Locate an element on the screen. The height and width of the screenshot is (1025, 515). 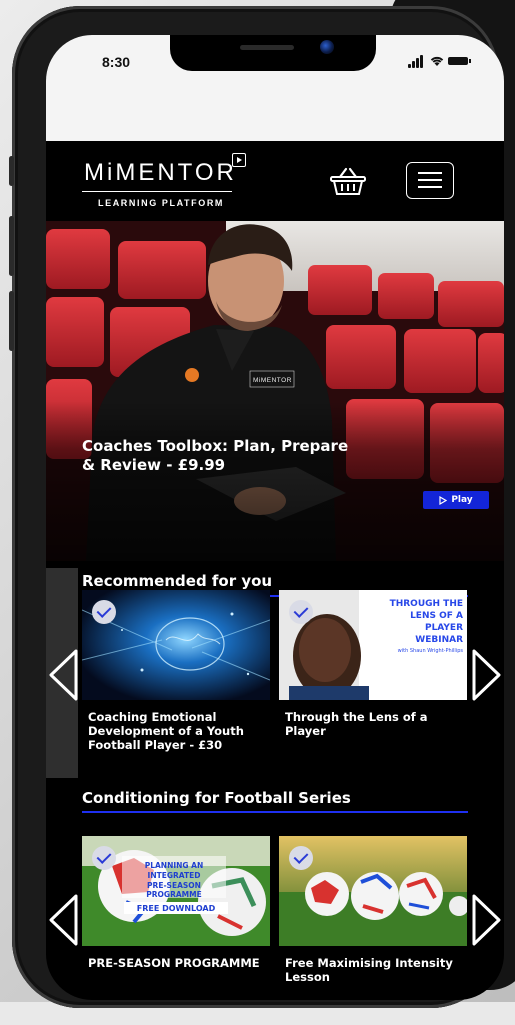
jacket-logo: MiMENTOR is located at coordinates (272, 380).